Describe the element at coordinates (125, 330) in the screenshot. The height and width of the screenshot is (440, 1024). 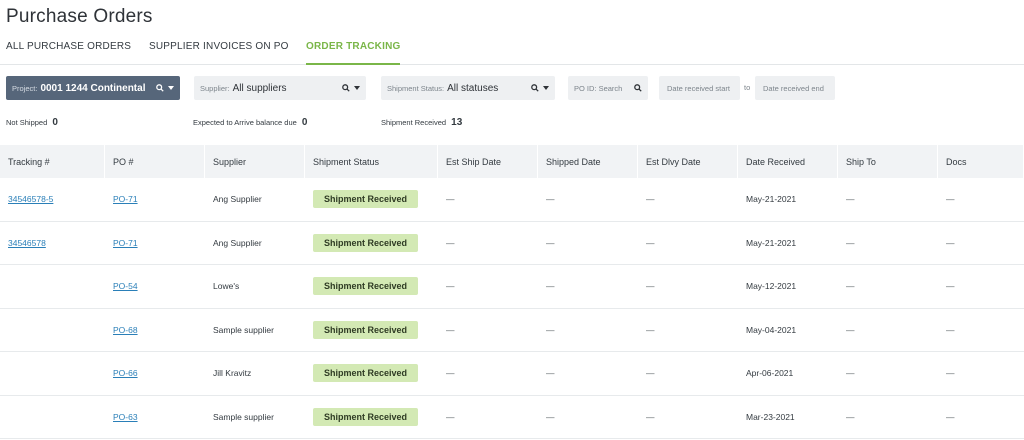
I see `po-number-link: PO-68` at that location.